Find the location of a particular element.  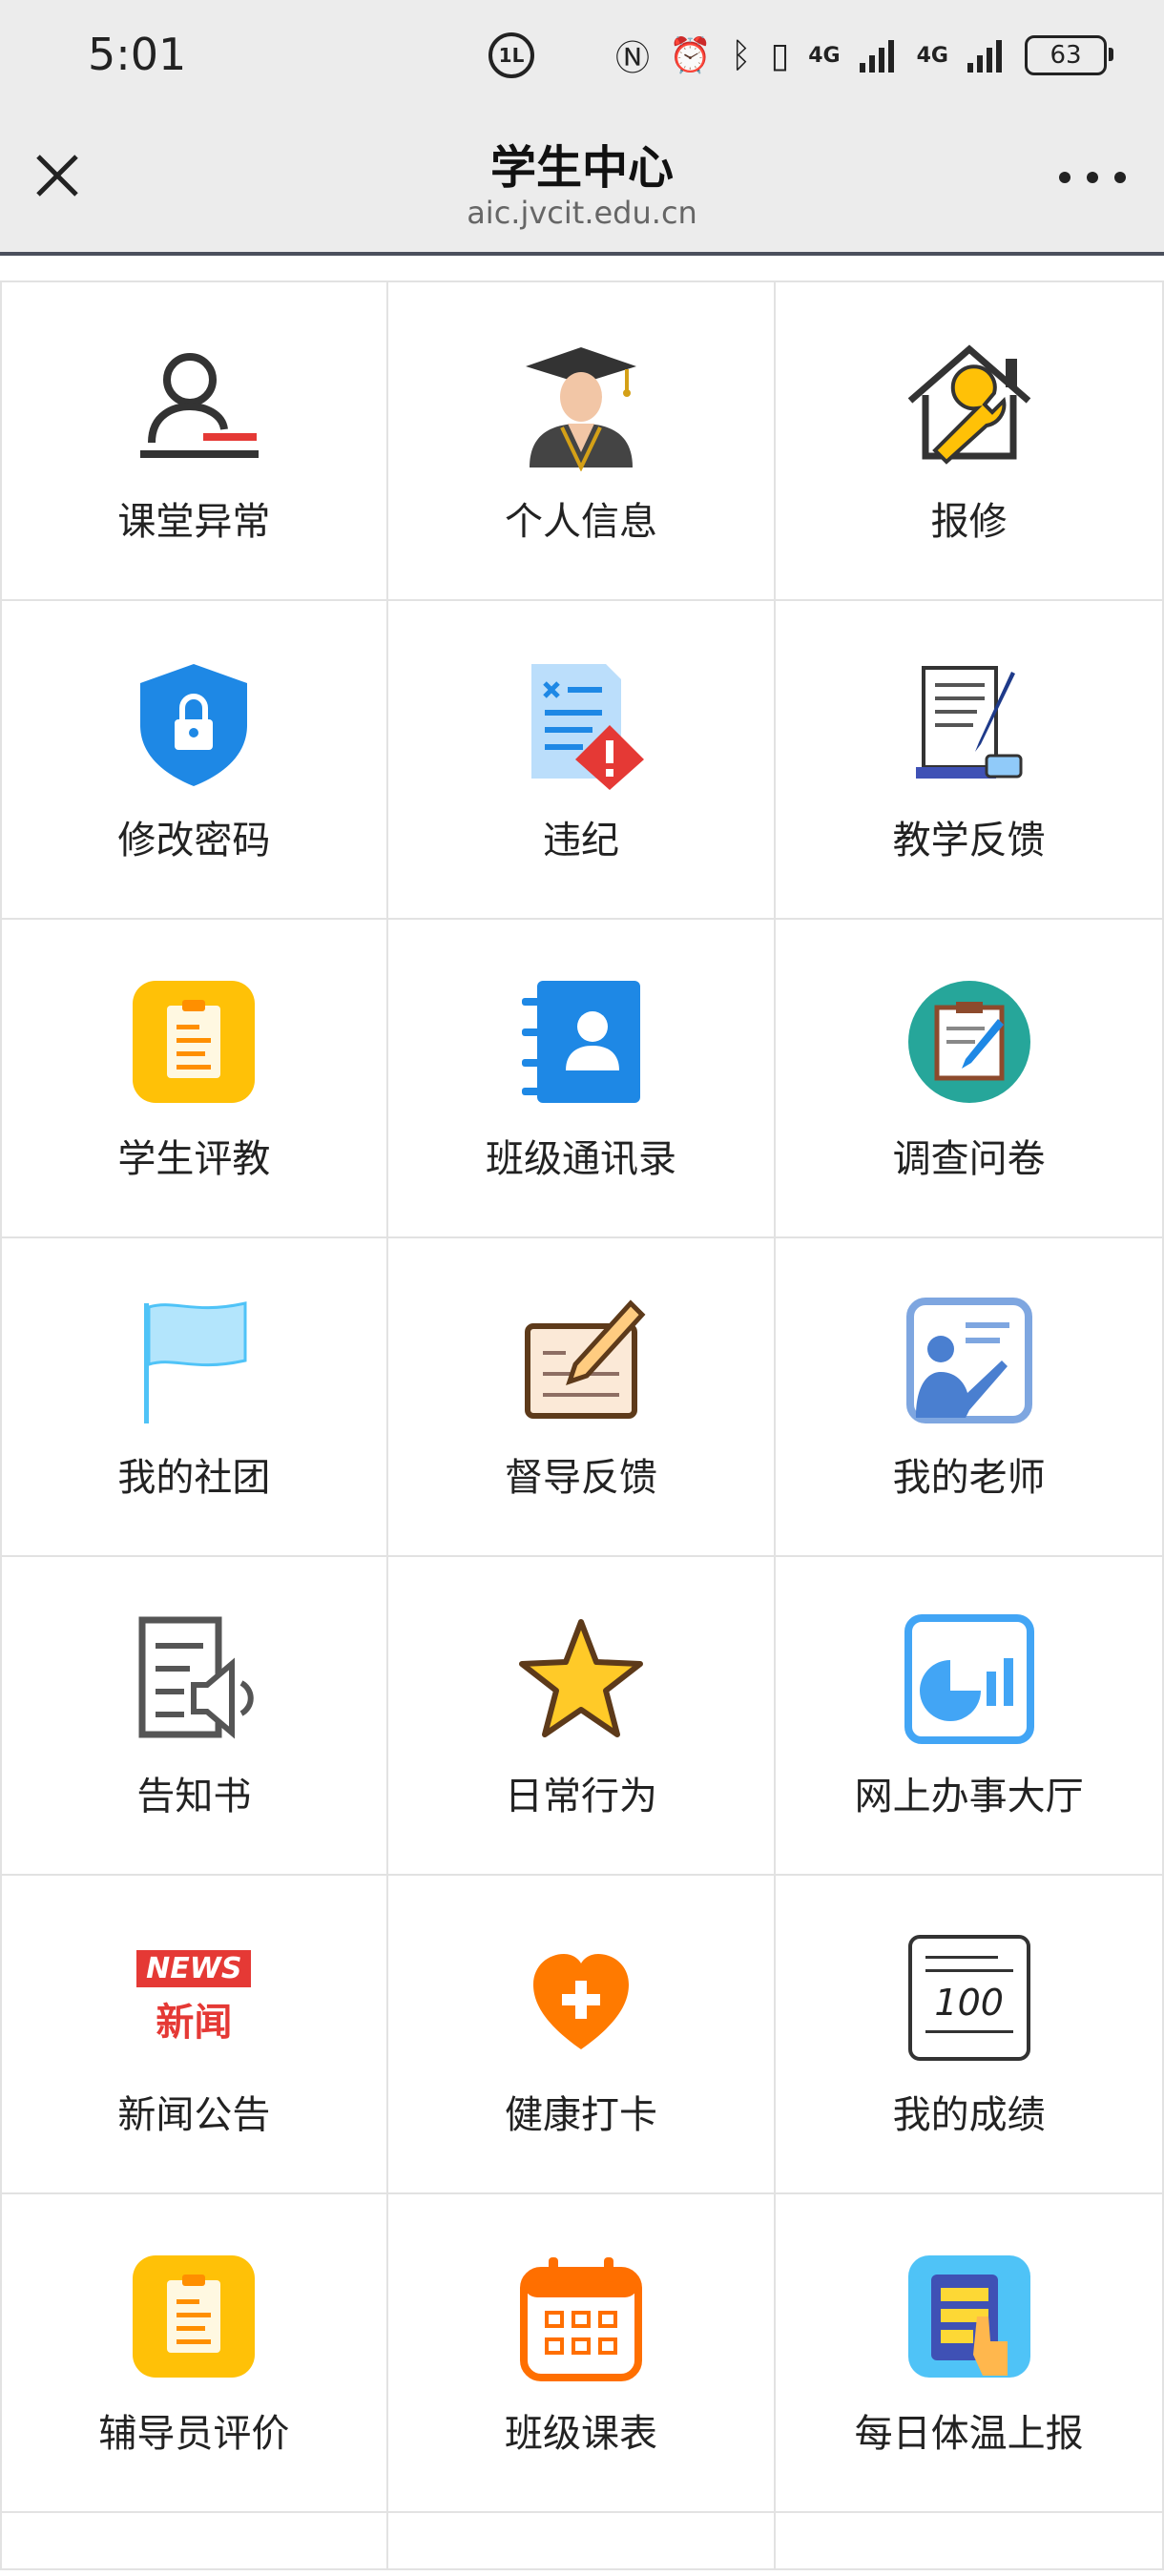

grid-item-supervision-feedback: 督导反馈 is located at coordinates (582, 1397).